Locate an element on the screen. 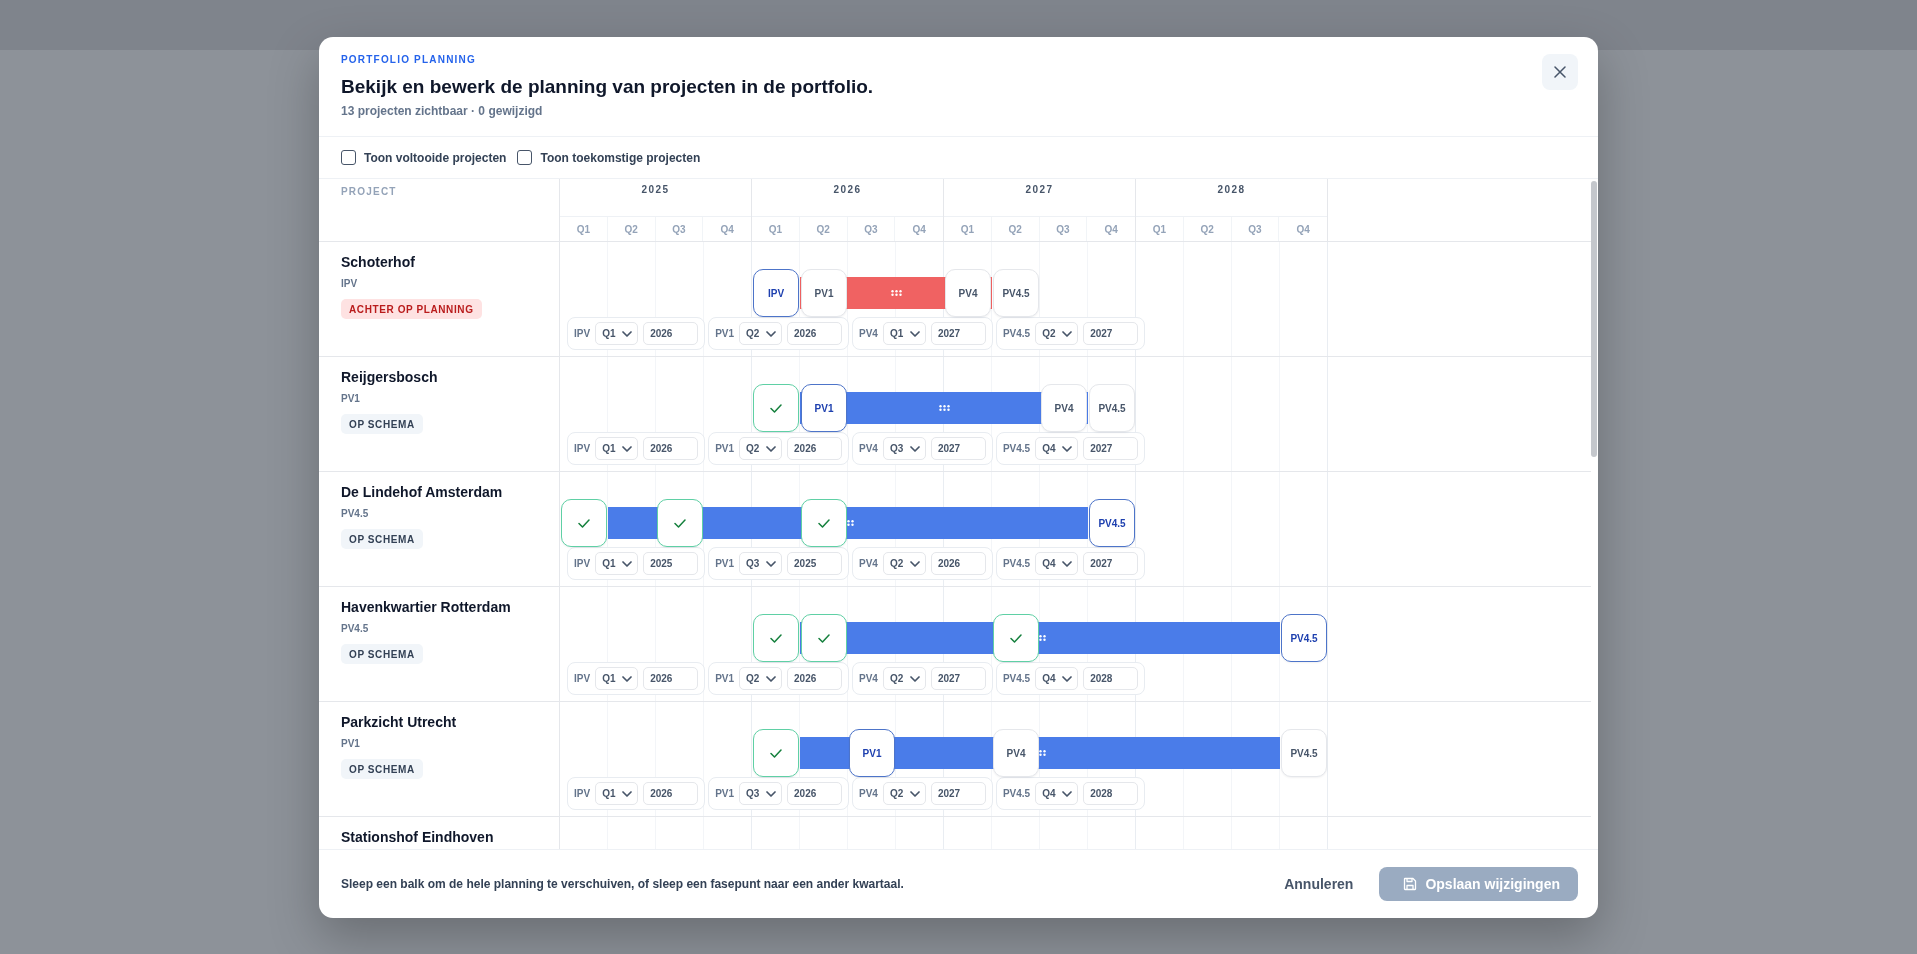 This screenshot has height=954, width=1917. current-phase-label: PV4.5 is located at coordinates (355, 514).